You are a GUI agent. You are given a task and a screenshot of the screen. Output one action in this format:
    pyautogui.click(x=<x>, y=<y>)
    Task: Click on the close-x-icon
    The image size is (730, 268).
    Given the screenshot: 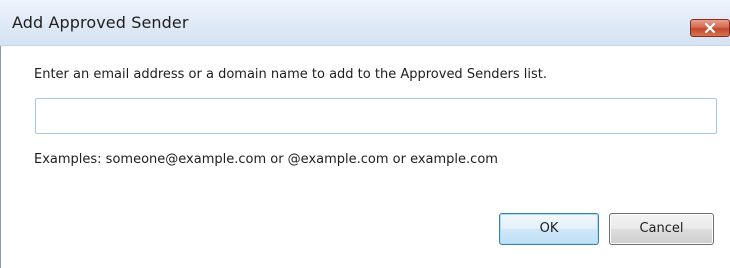 What is the action you would take?
    pyautogui.click(x=710, y=28)
    